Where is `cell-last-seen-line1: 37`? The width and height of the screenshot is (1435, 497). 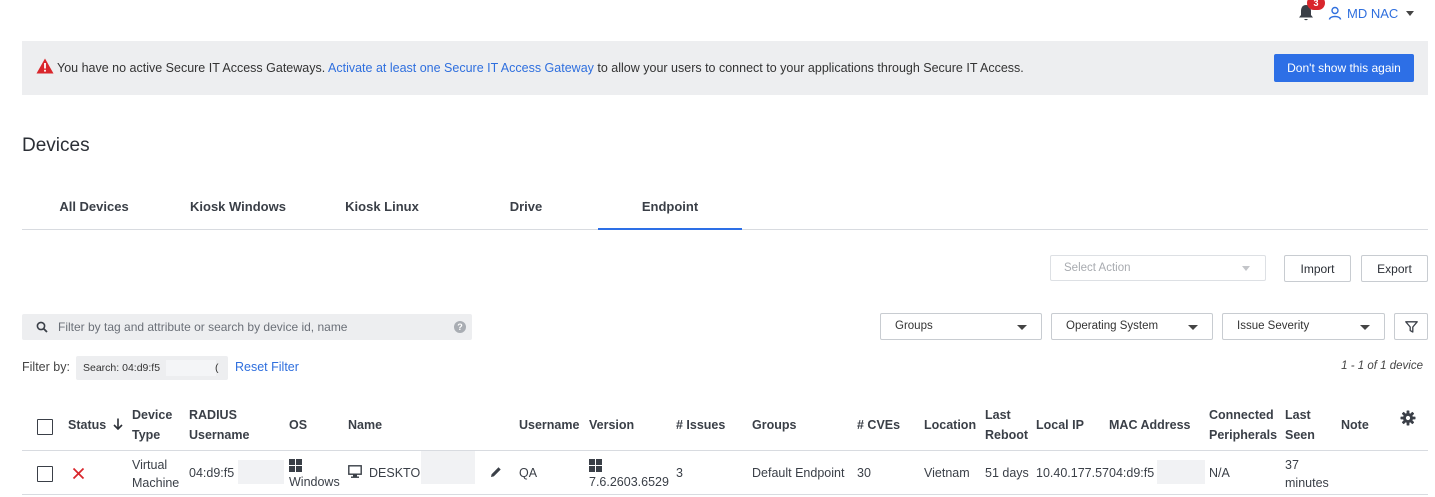 cell-last-seen-line1: 37 is located at coordinates (1292, 465).